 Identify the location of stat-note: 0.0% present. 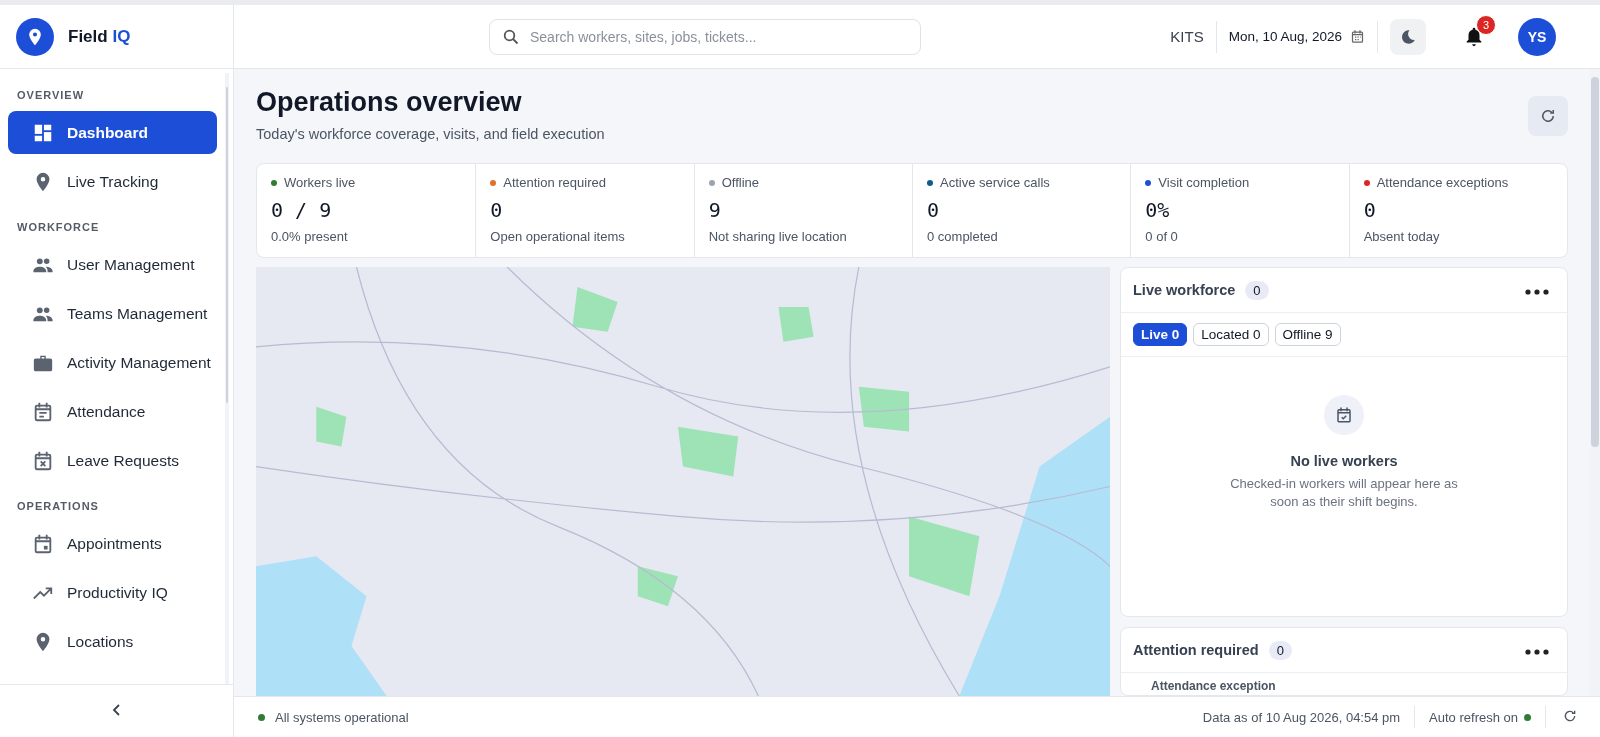
(310, 236).